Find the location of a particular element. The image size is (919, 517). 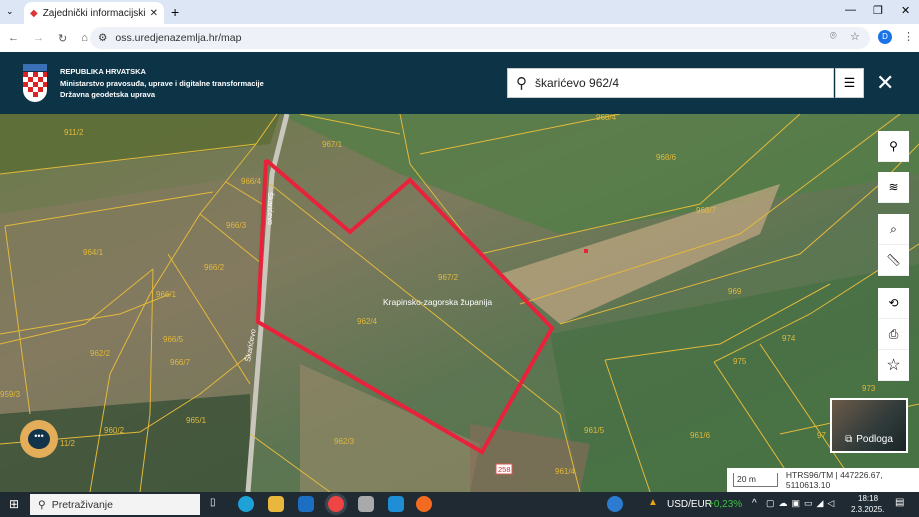

tab-title: Zajednički informacijski sustav is located at coordinates (93, 13).